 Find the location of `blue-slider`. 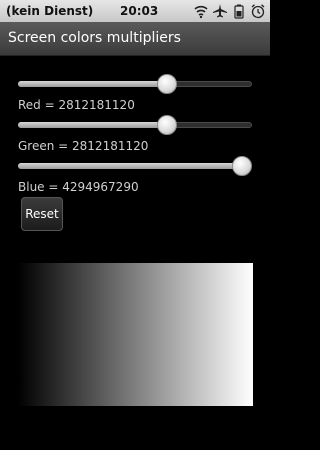

blue-slider is located at coordinates (135, 166).